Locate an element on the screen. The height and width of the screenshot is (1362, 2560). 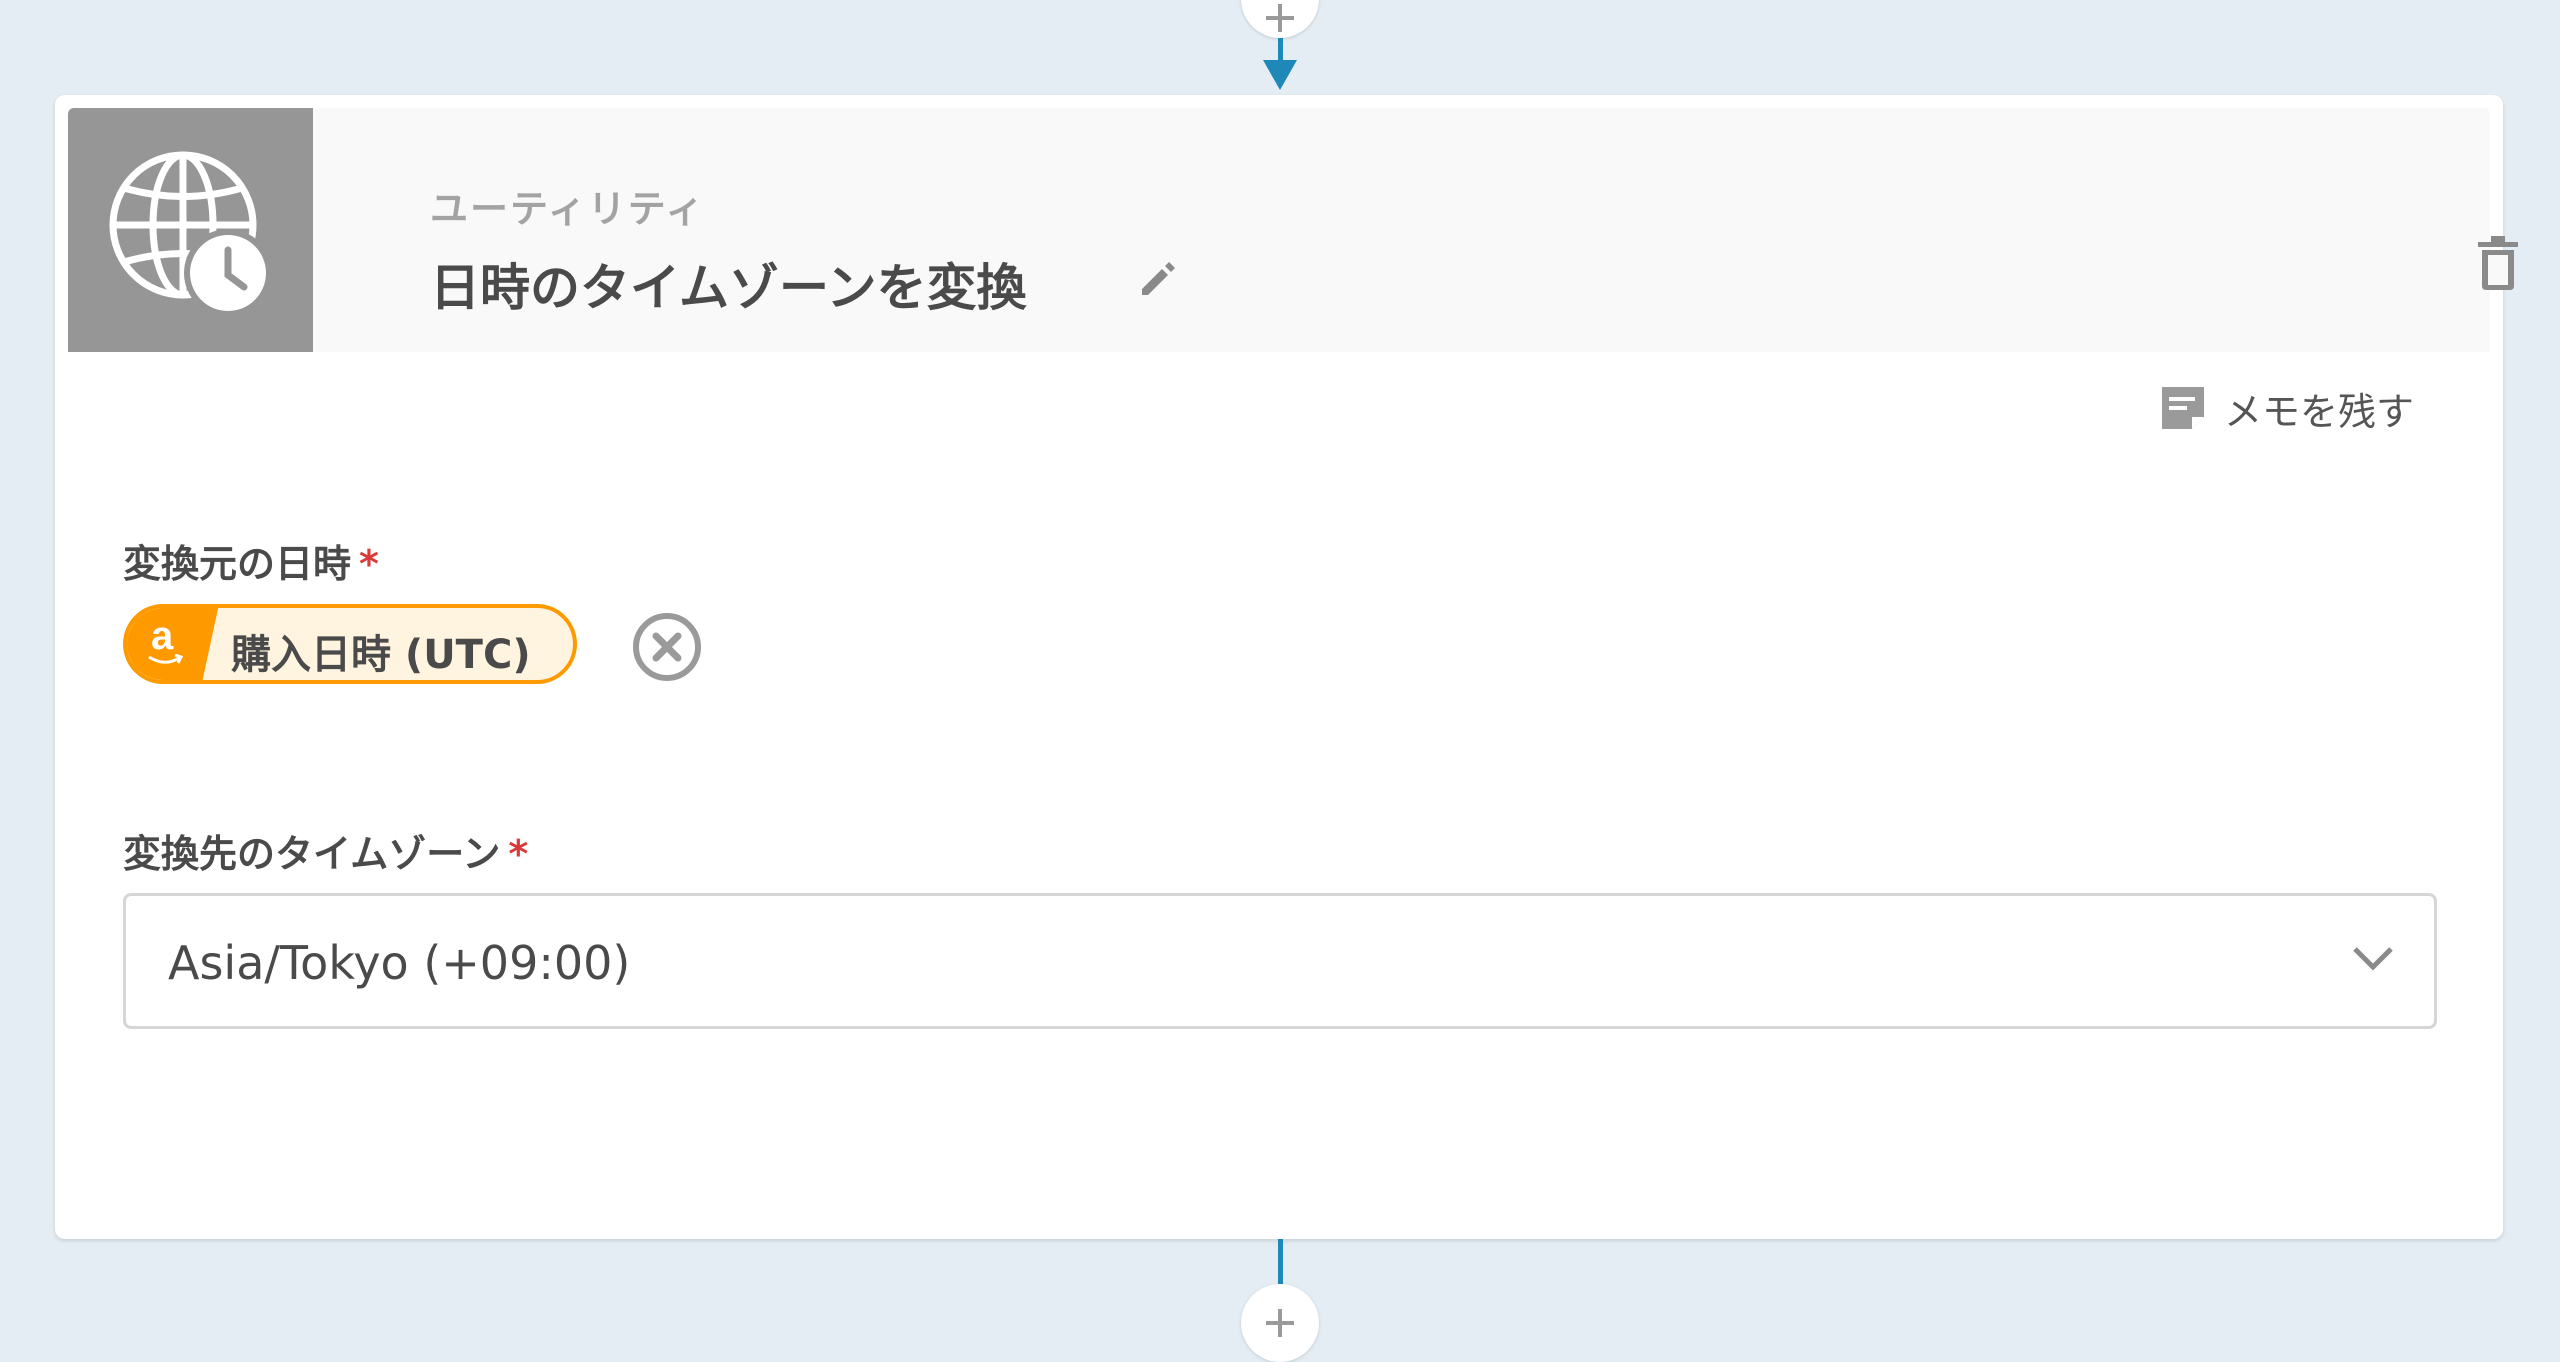
add-step-button-bottom is located at coordinates (1280, 1323).